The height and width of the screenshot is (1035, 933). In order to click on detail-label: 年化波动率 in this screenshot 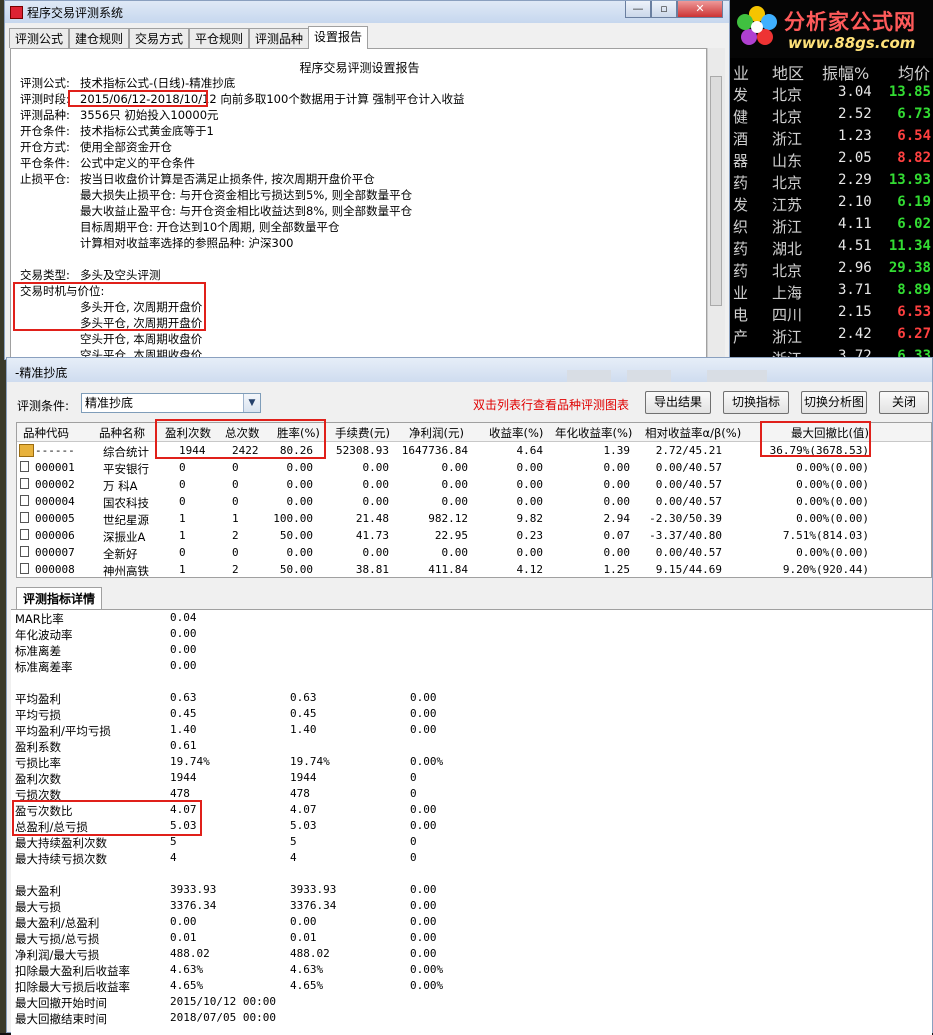, I will do `click(44, 635)`.